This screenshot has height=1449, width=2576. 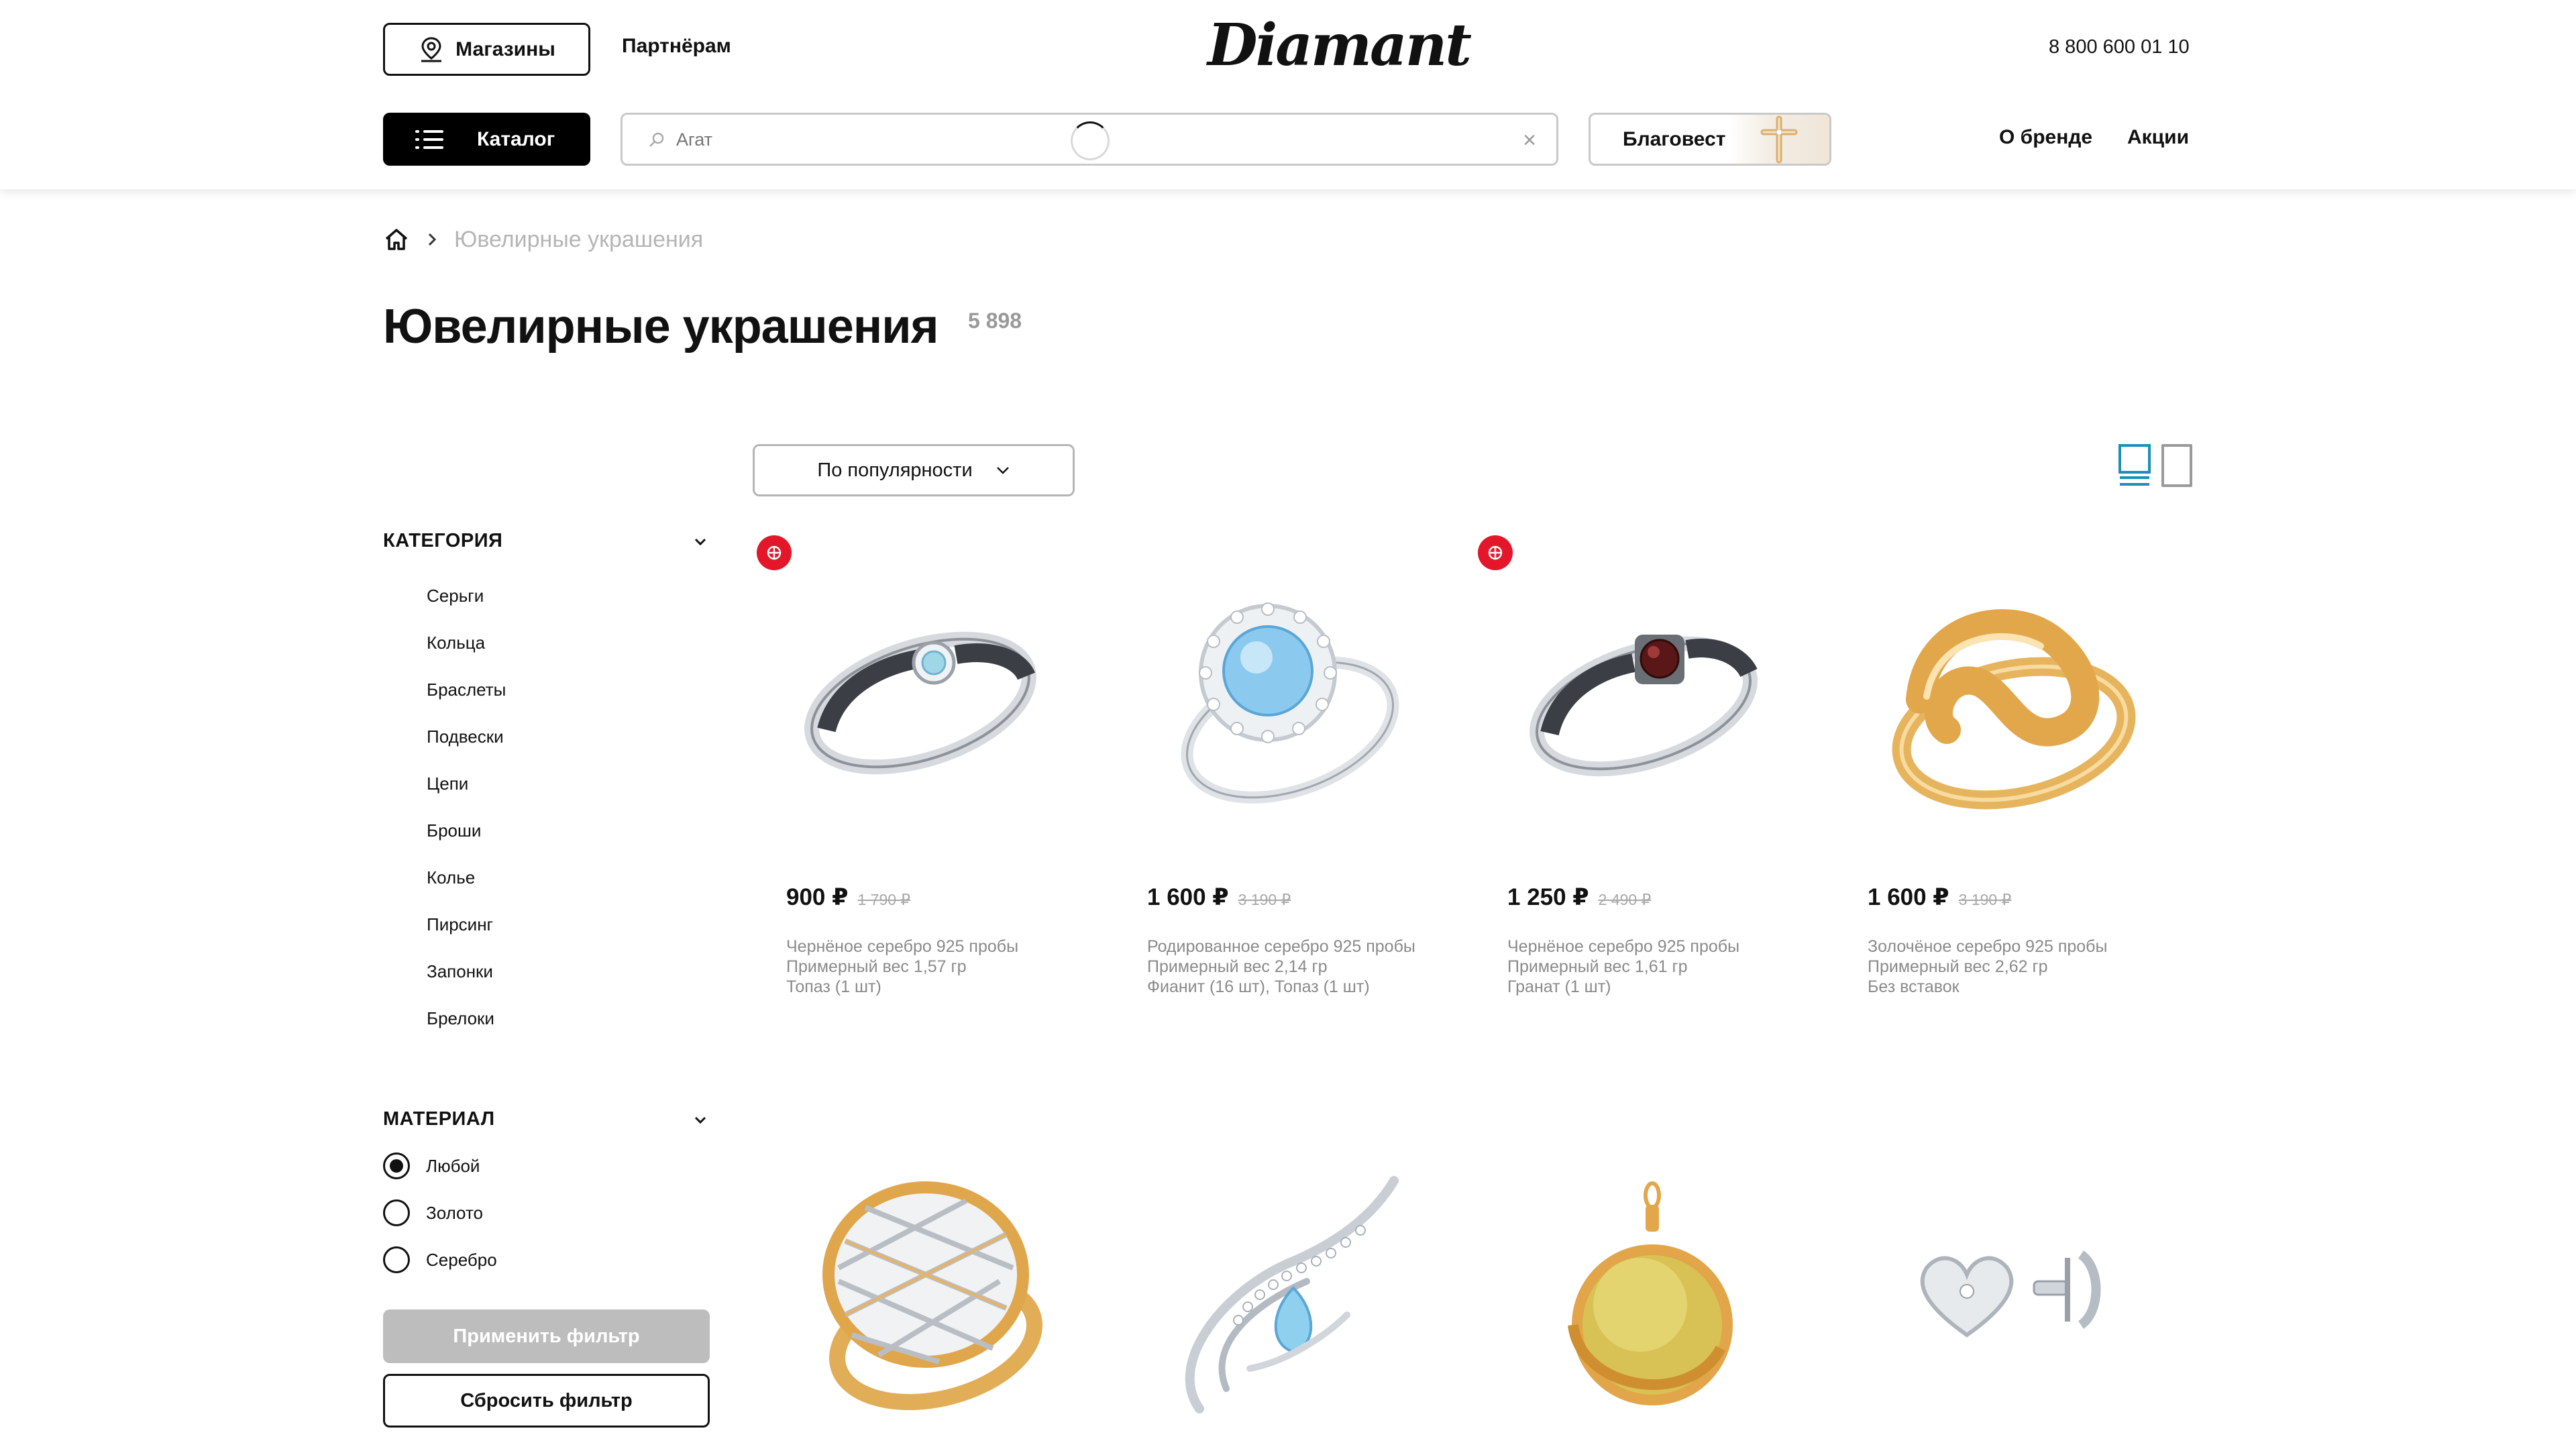 I want to click on category-item: Браслеты, so click(x=466, y=699).